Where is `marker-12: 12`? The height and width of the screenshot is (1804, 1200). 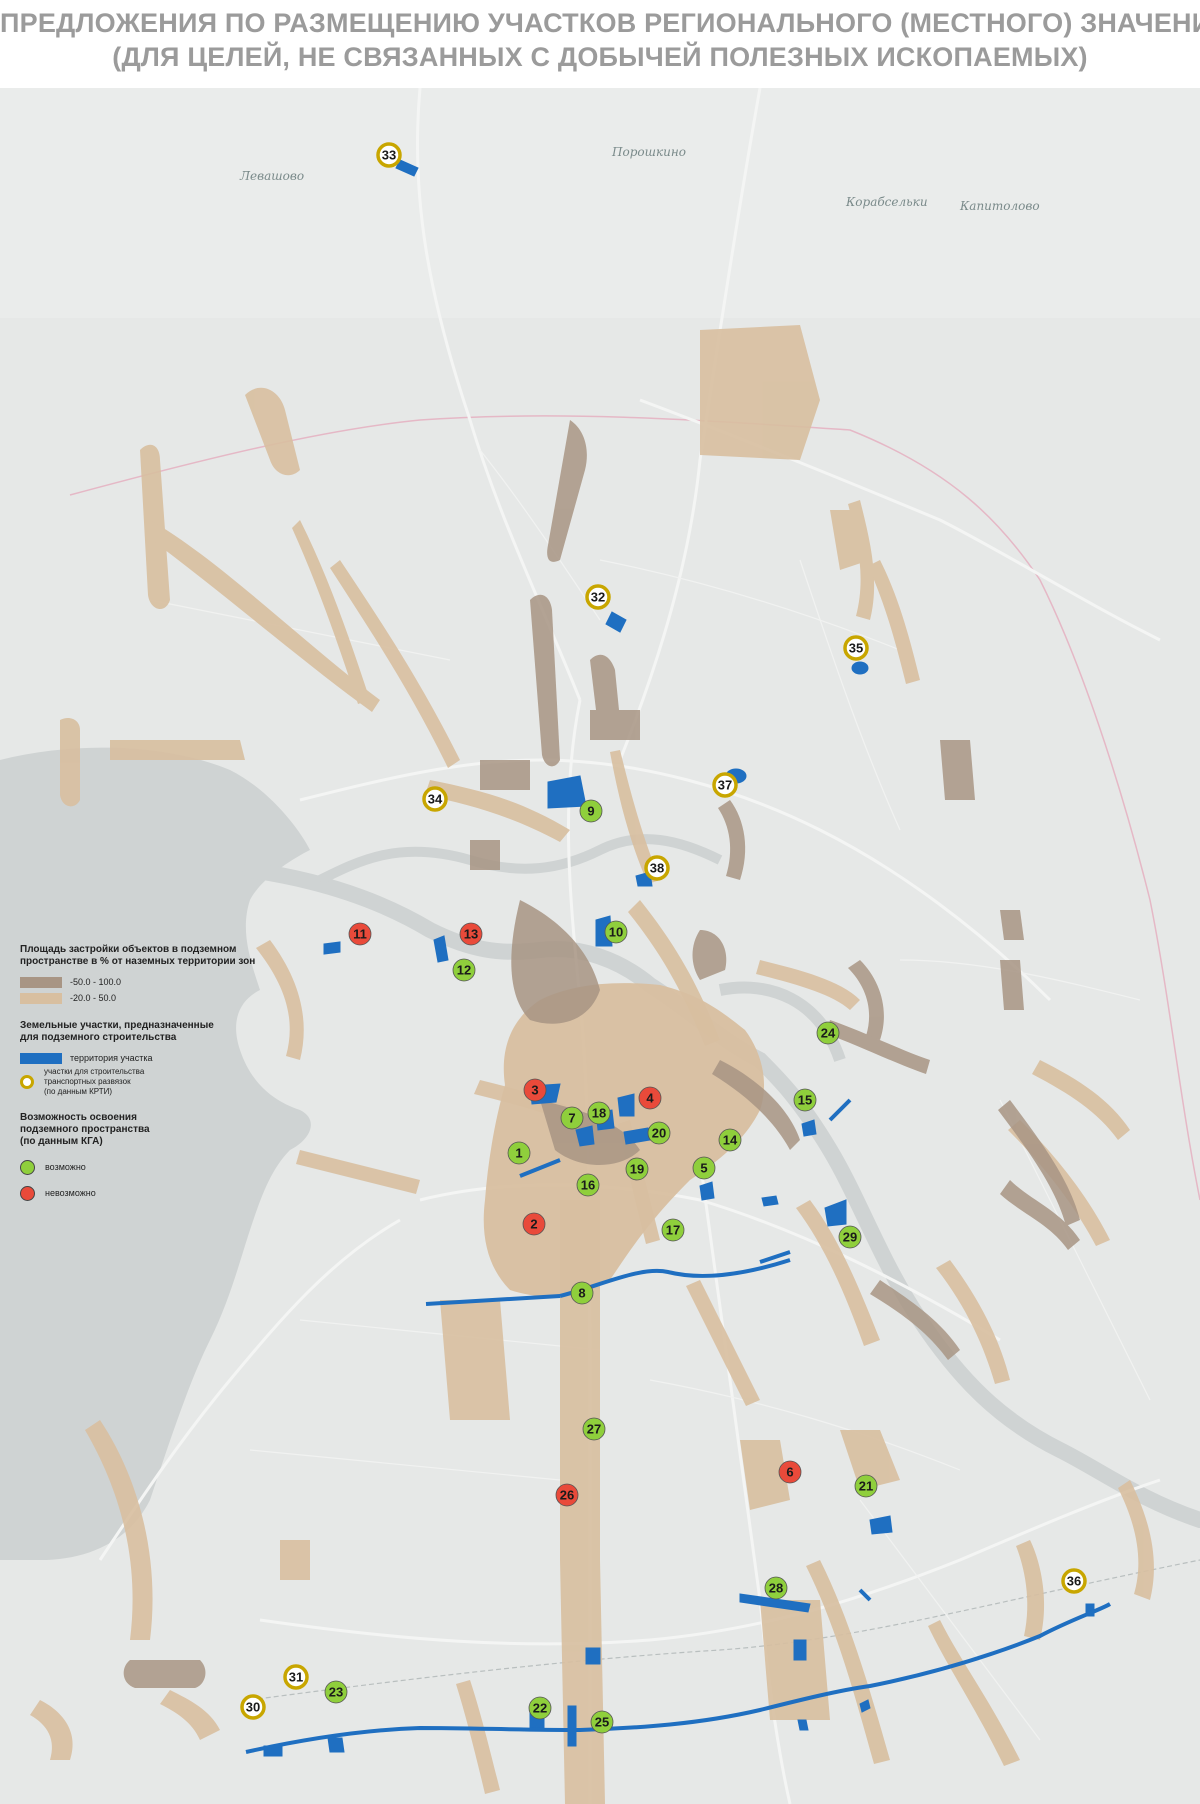 marker-12: 12 is located at coordinates (464, 970).